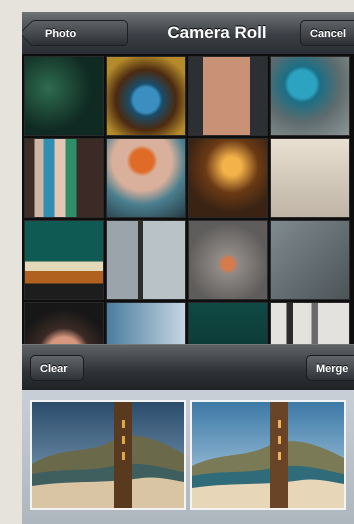  What do you see at coordinates (228, 323) in the screenshot?
I see `photo-dark-teal` at bounding box center [228, 323].